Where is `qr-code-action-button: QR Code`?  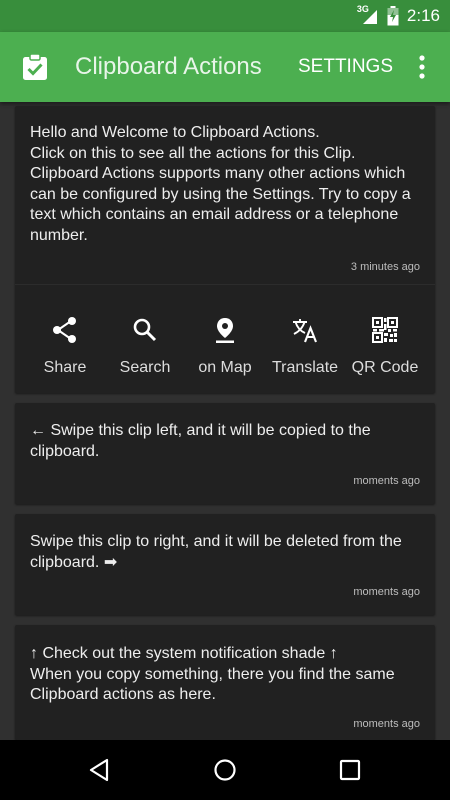 qr-code-action-button: QR Code is located at coordinates (385, 346).